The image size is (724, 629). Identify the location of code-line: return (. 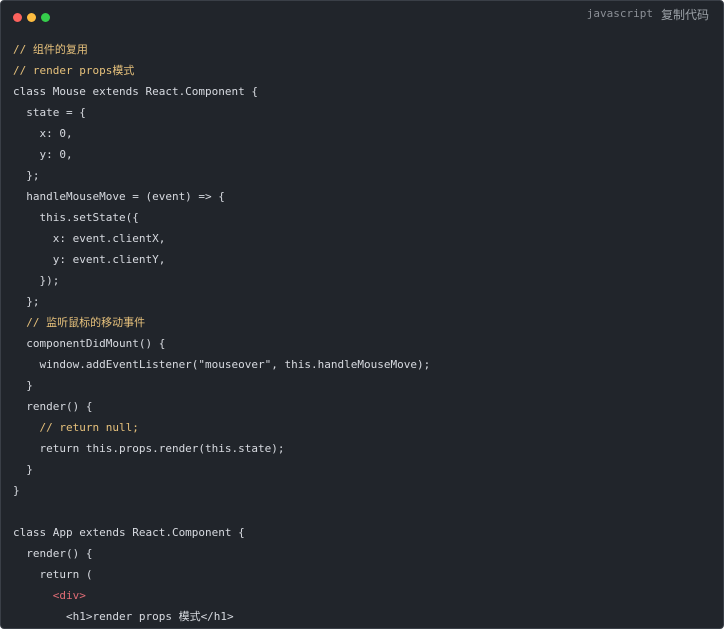
(53, 574).